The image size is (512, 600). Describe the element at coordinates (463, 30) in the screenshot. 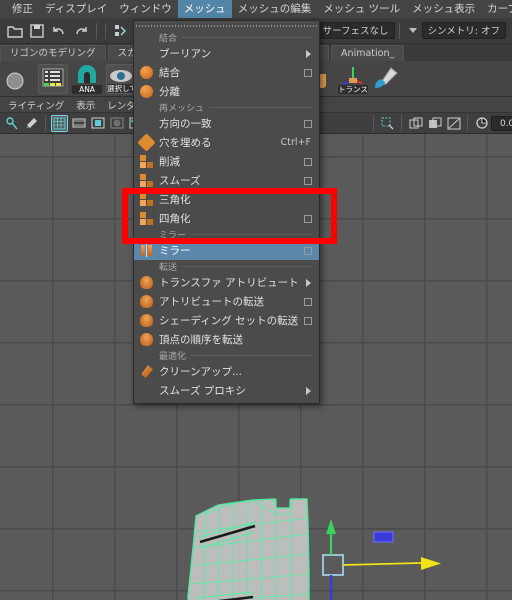

I see `symmetry-field: シンメトリ: オフ` at that location.